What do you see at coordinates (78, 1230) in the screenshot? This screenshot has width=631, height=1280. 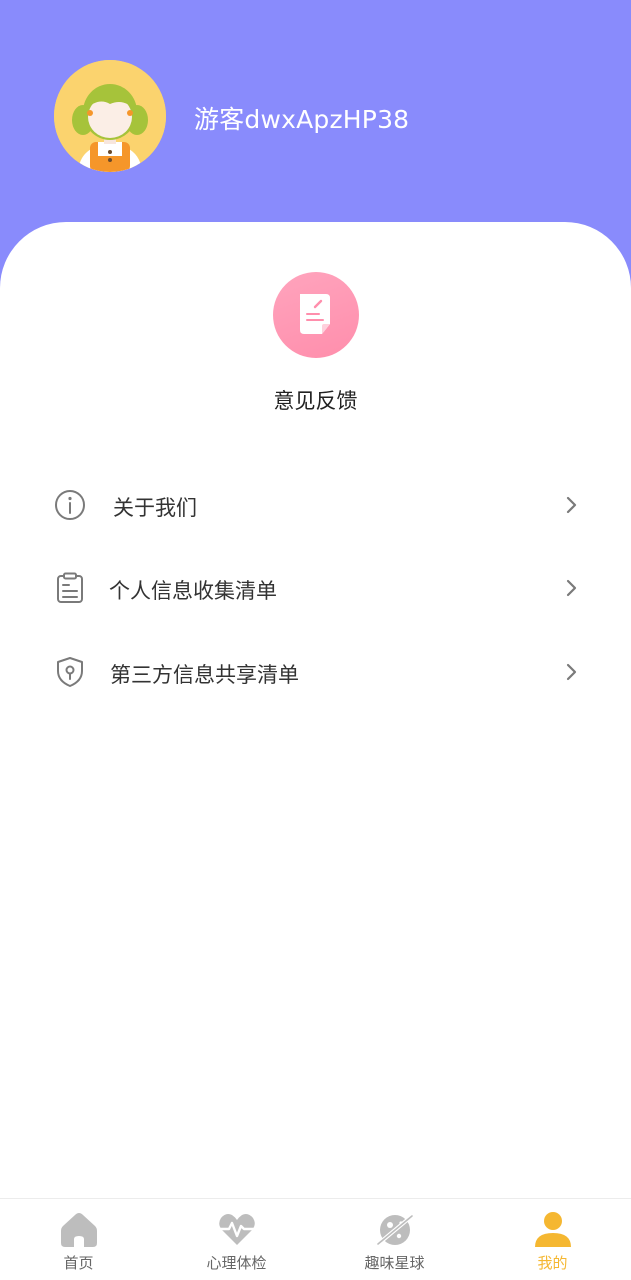 I see `home-icon` at bounding box center [78, 1230].